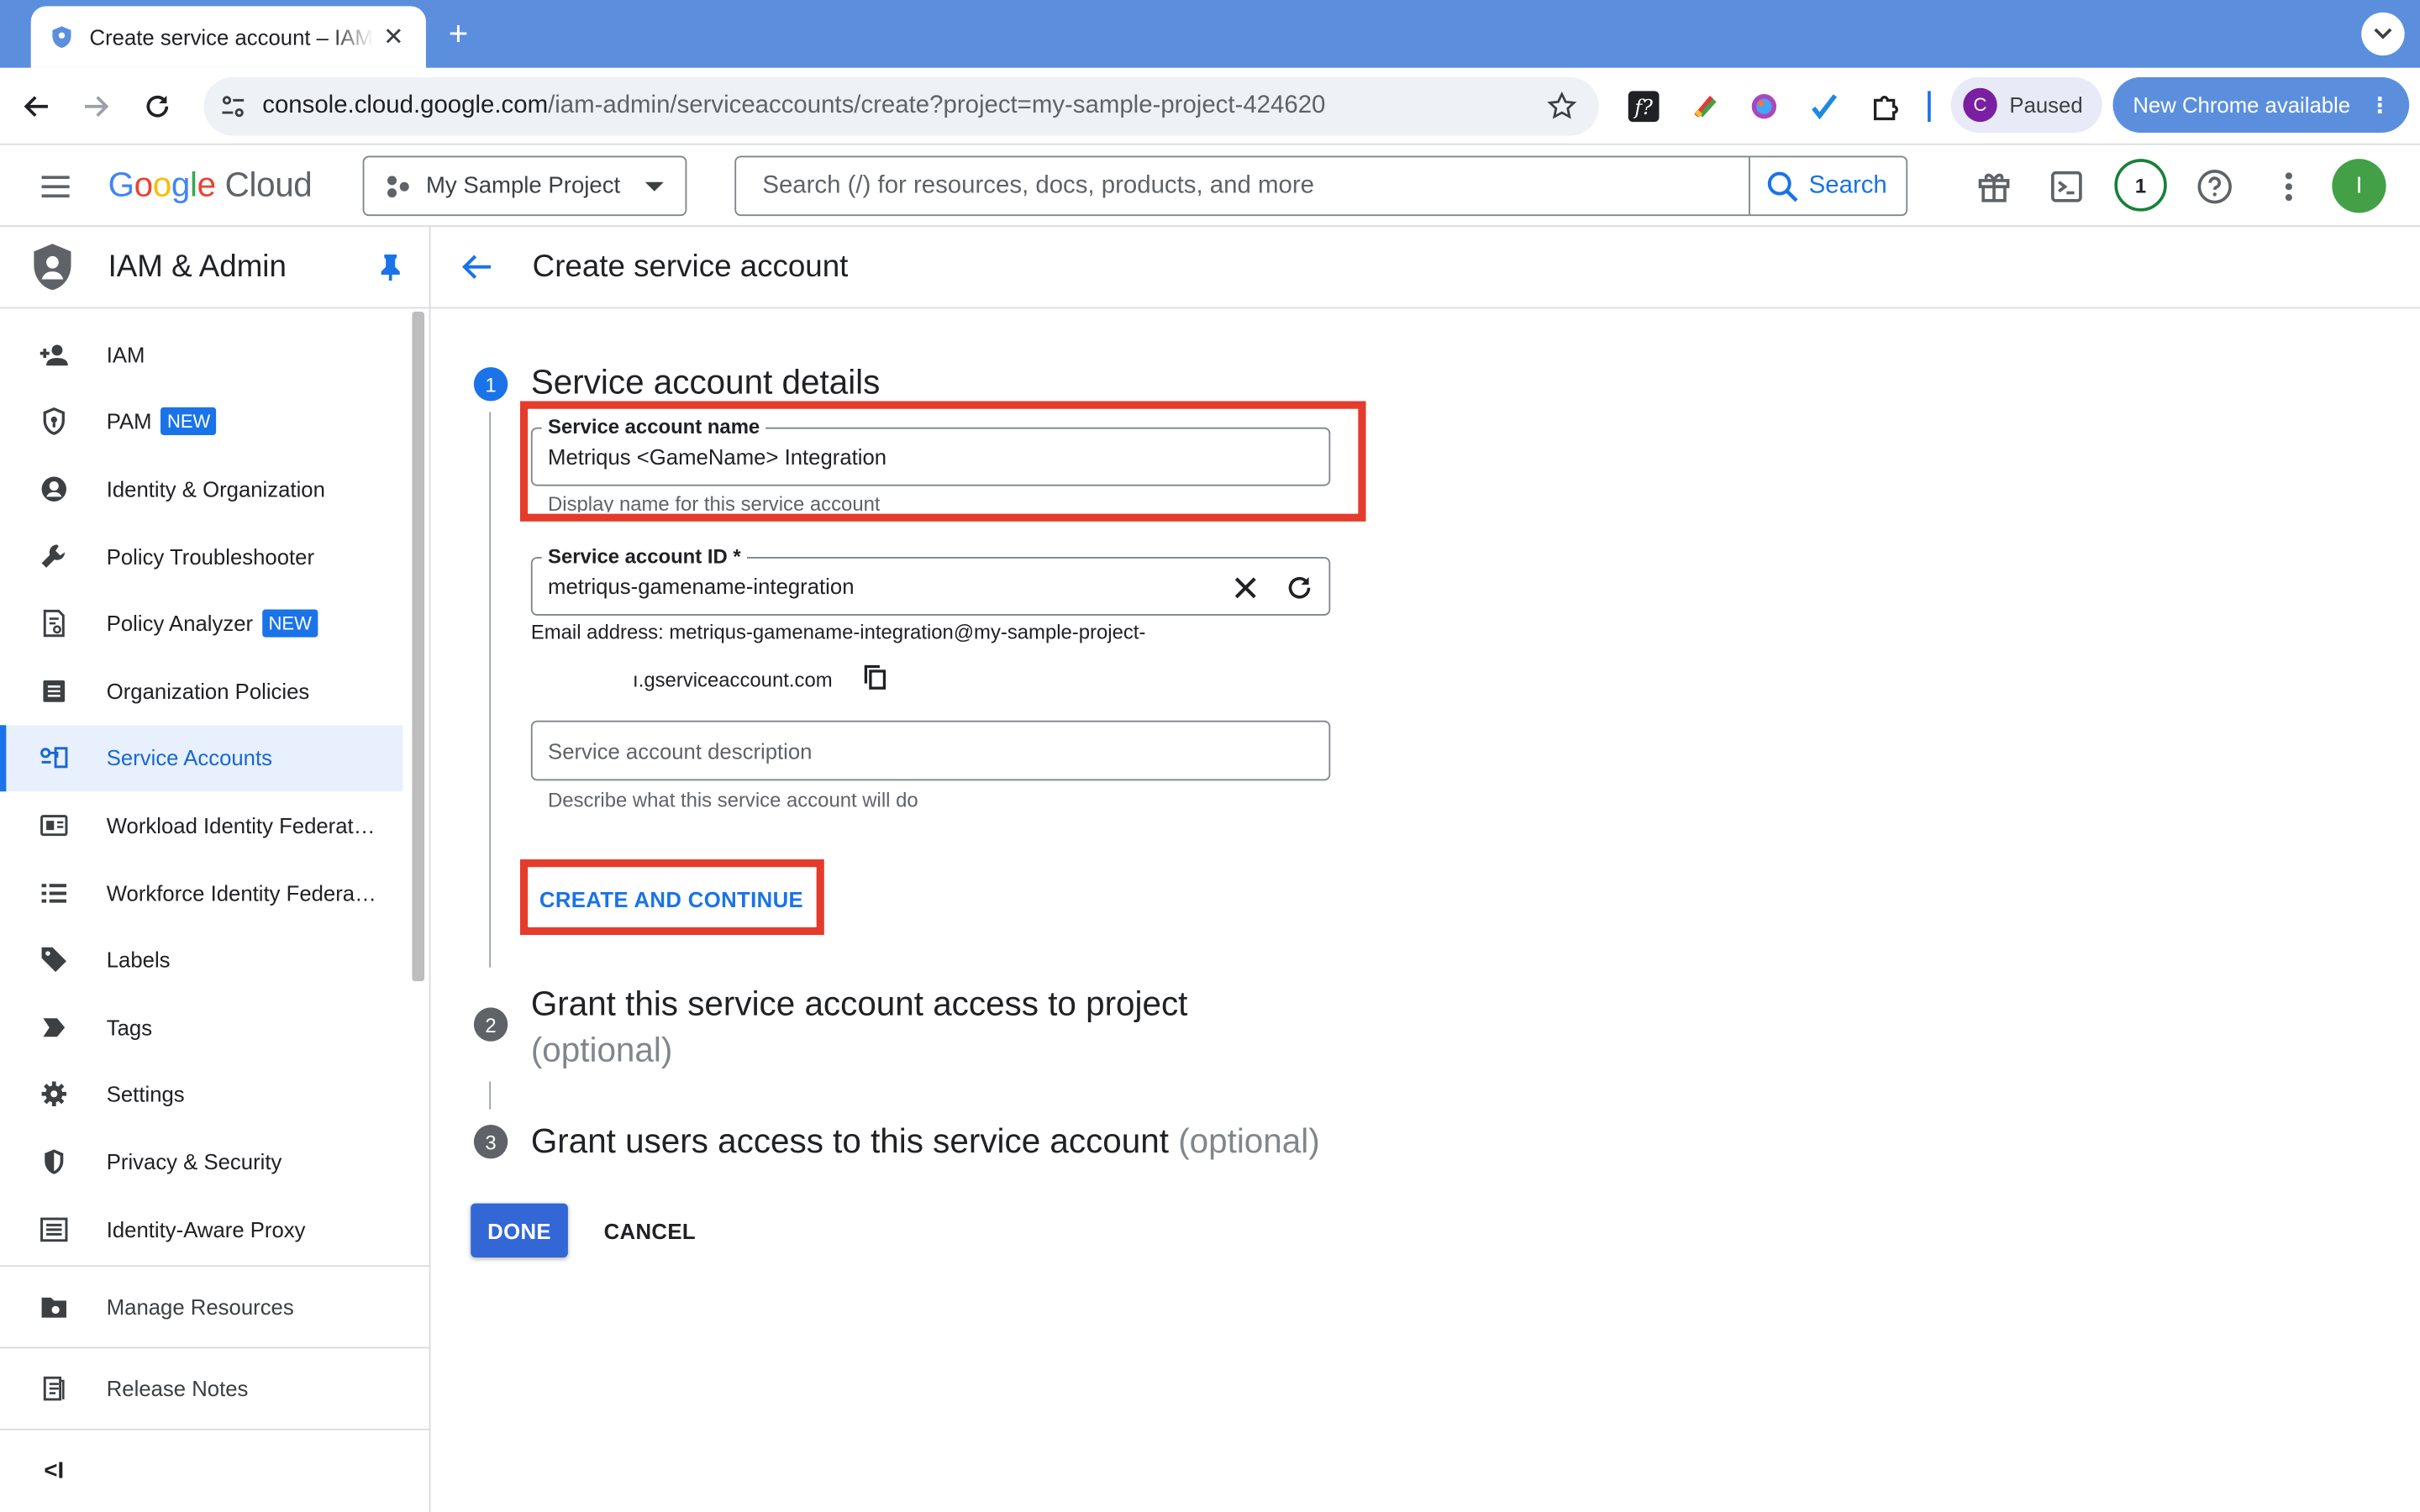  What do you see at coordinates (1764, 107) in the screenshot?
I see `globe-extension-icon` at bounding box center [1764, 107].